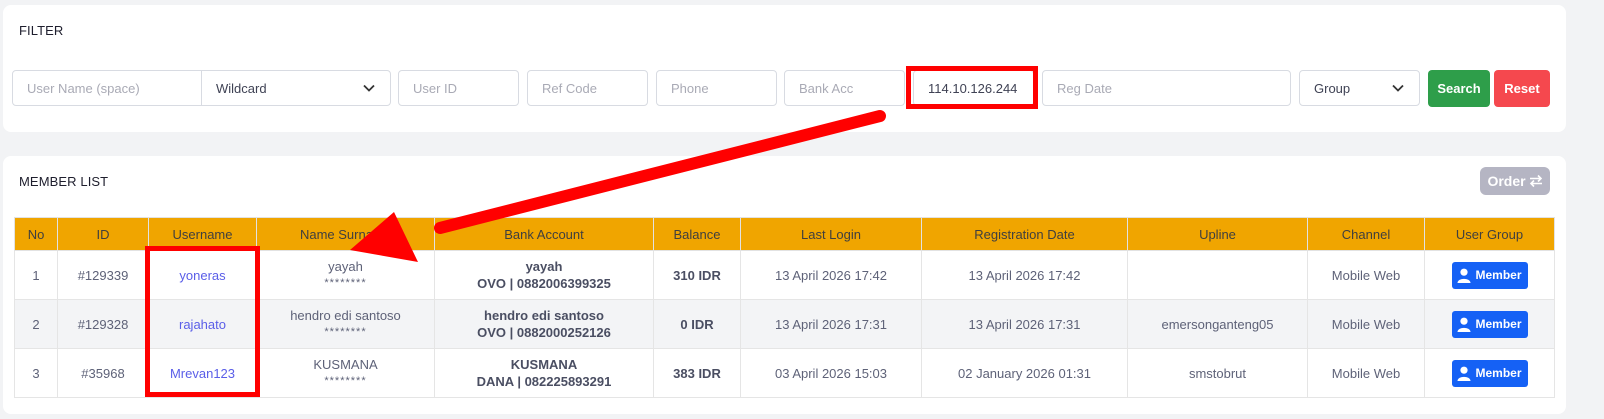  What do you see at coordinates (1024, 234) in the screenshot?
I see `col-header-registration-date: Registration Date` at bounding box center [1024, 234].